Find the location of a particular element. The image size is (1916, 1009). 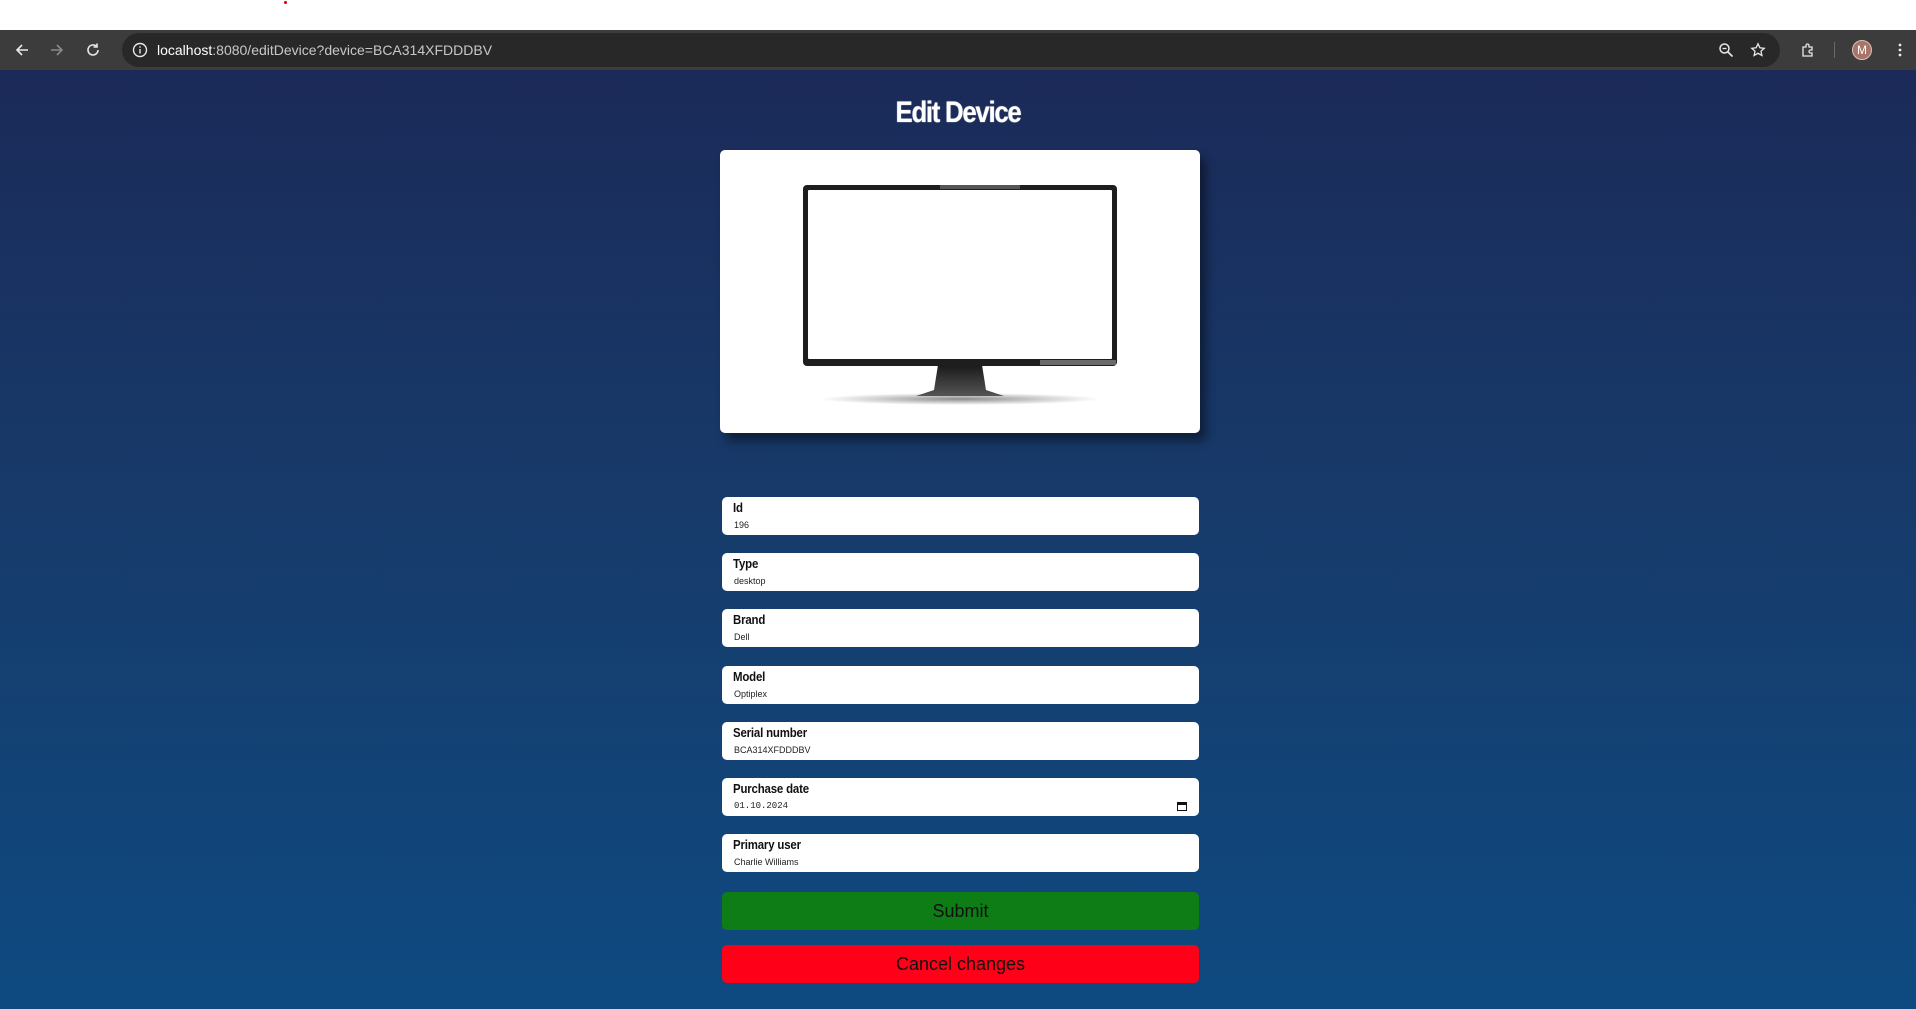

url-host: localhost is located at coordinates (185, 50).